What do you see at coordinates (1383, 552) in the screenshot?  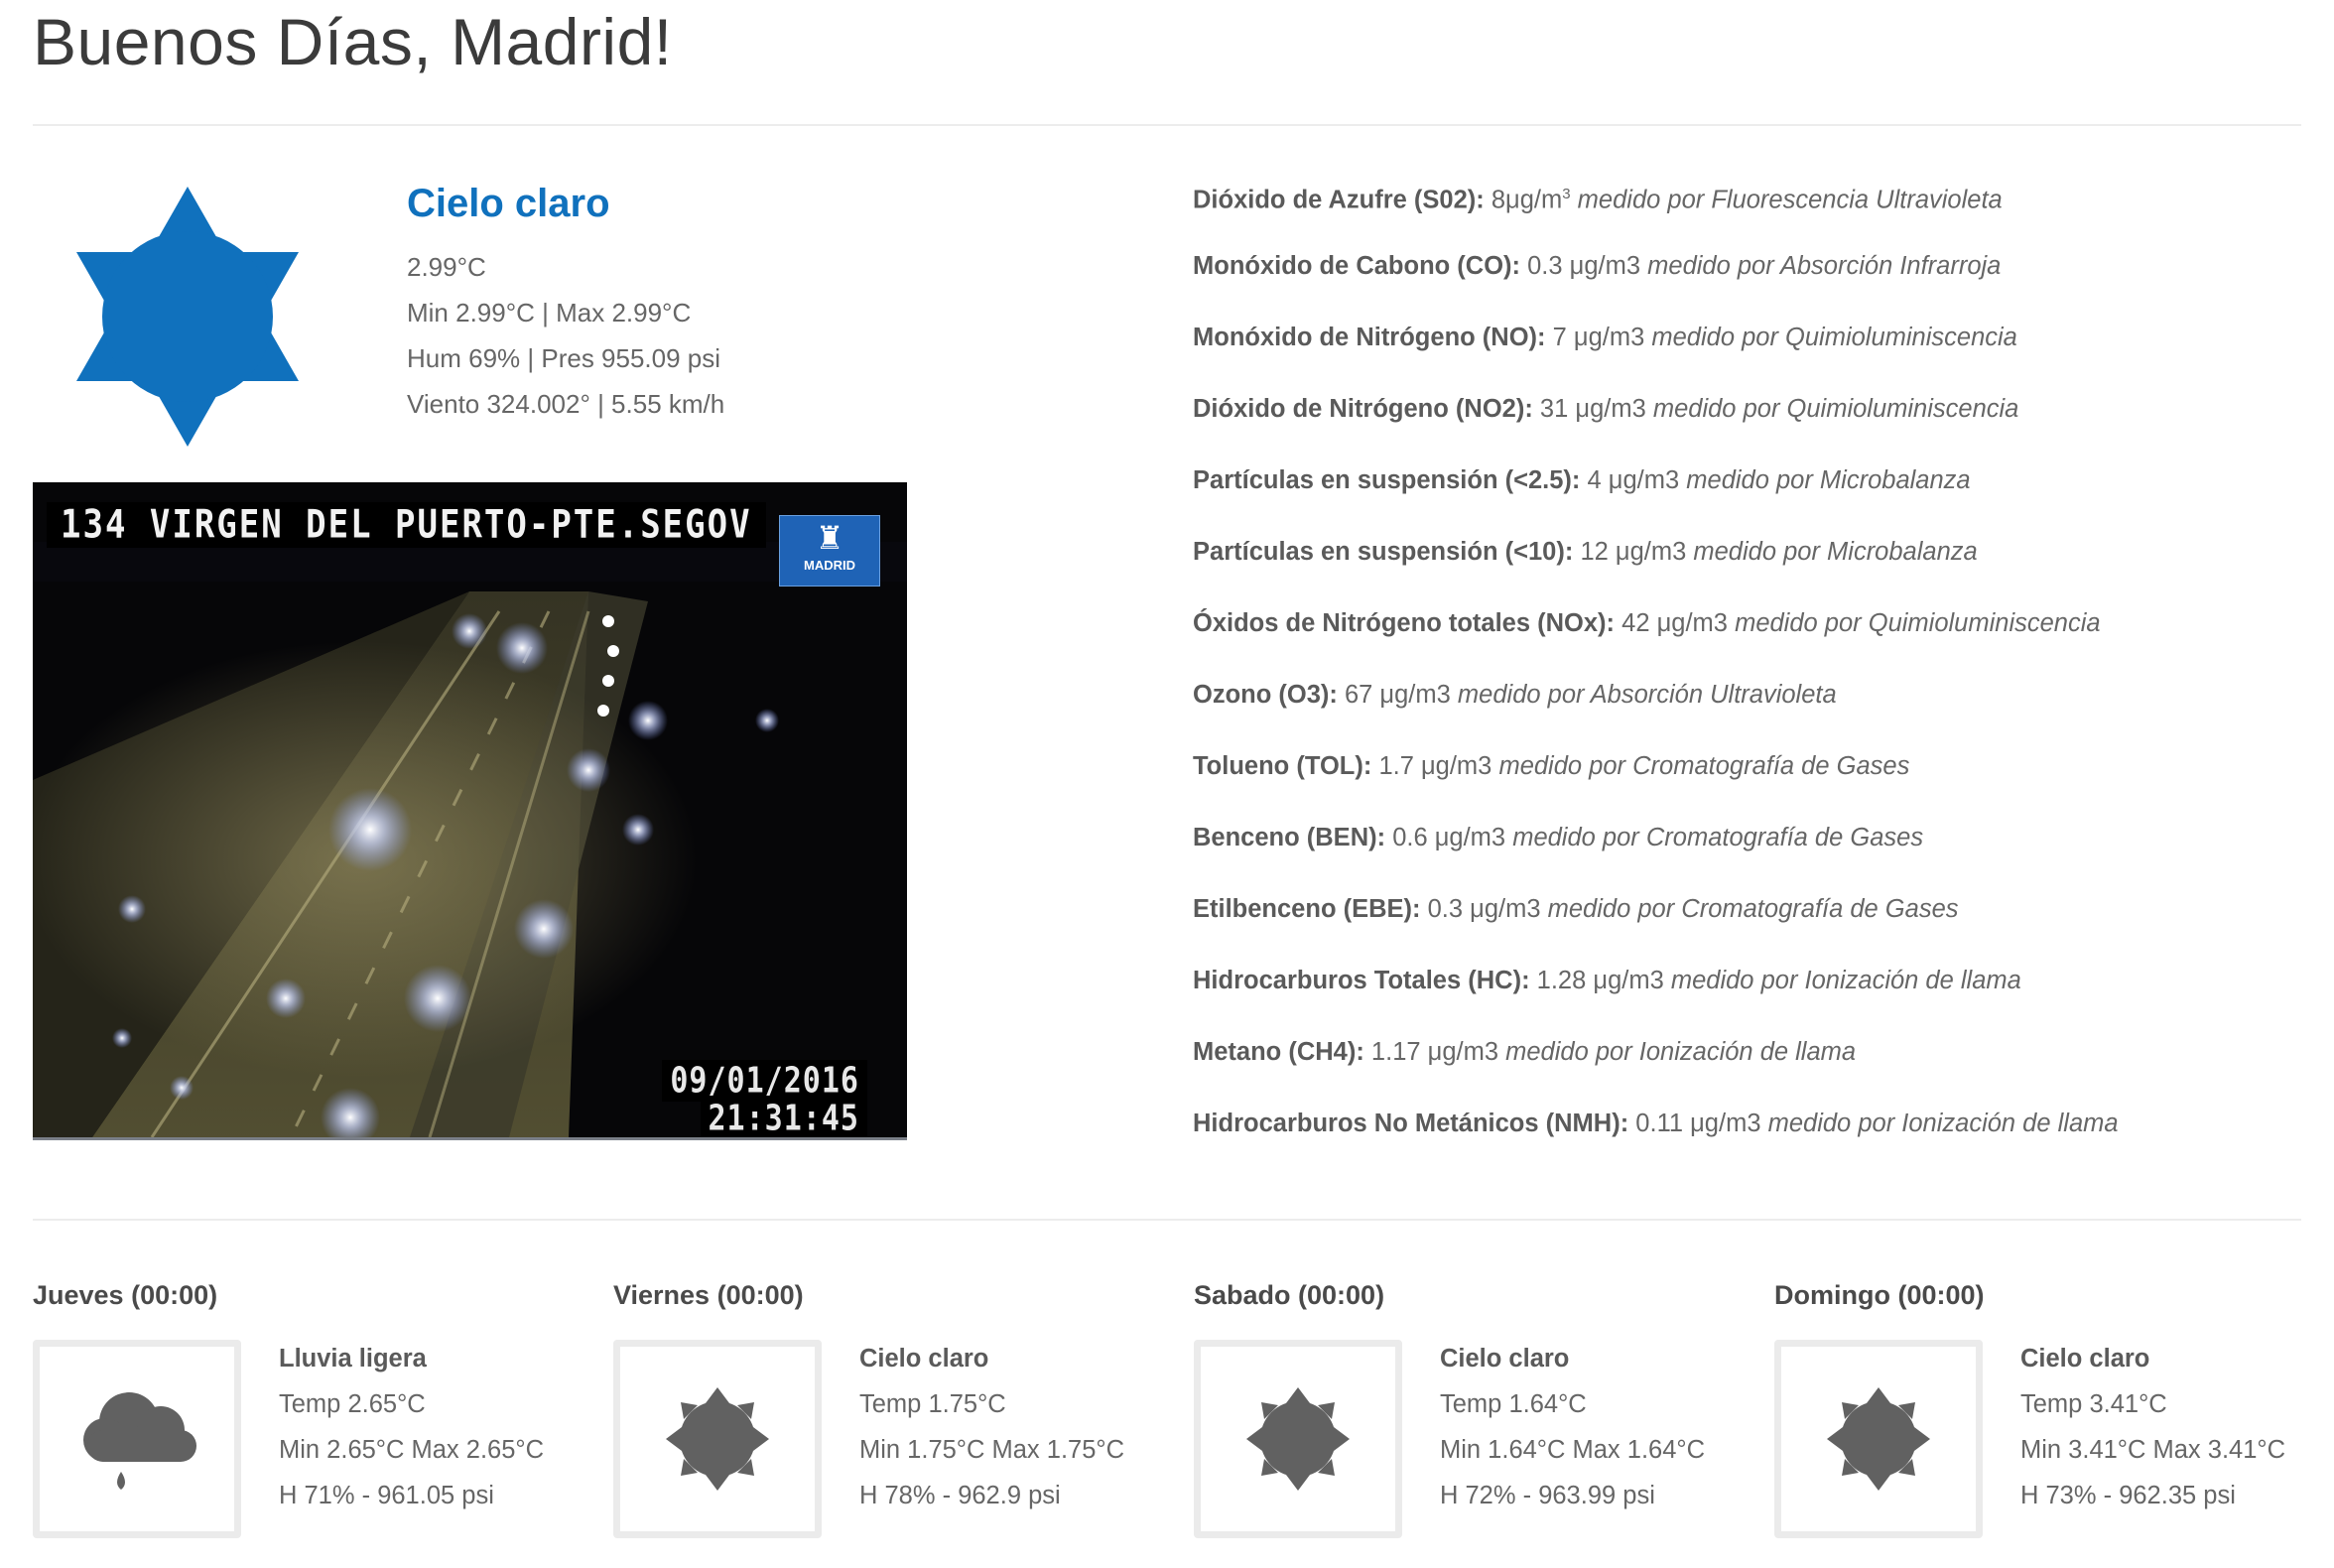 I see `pollutant-name: Partículas en suspensión (<10):` at bounding box center [1383, 552].